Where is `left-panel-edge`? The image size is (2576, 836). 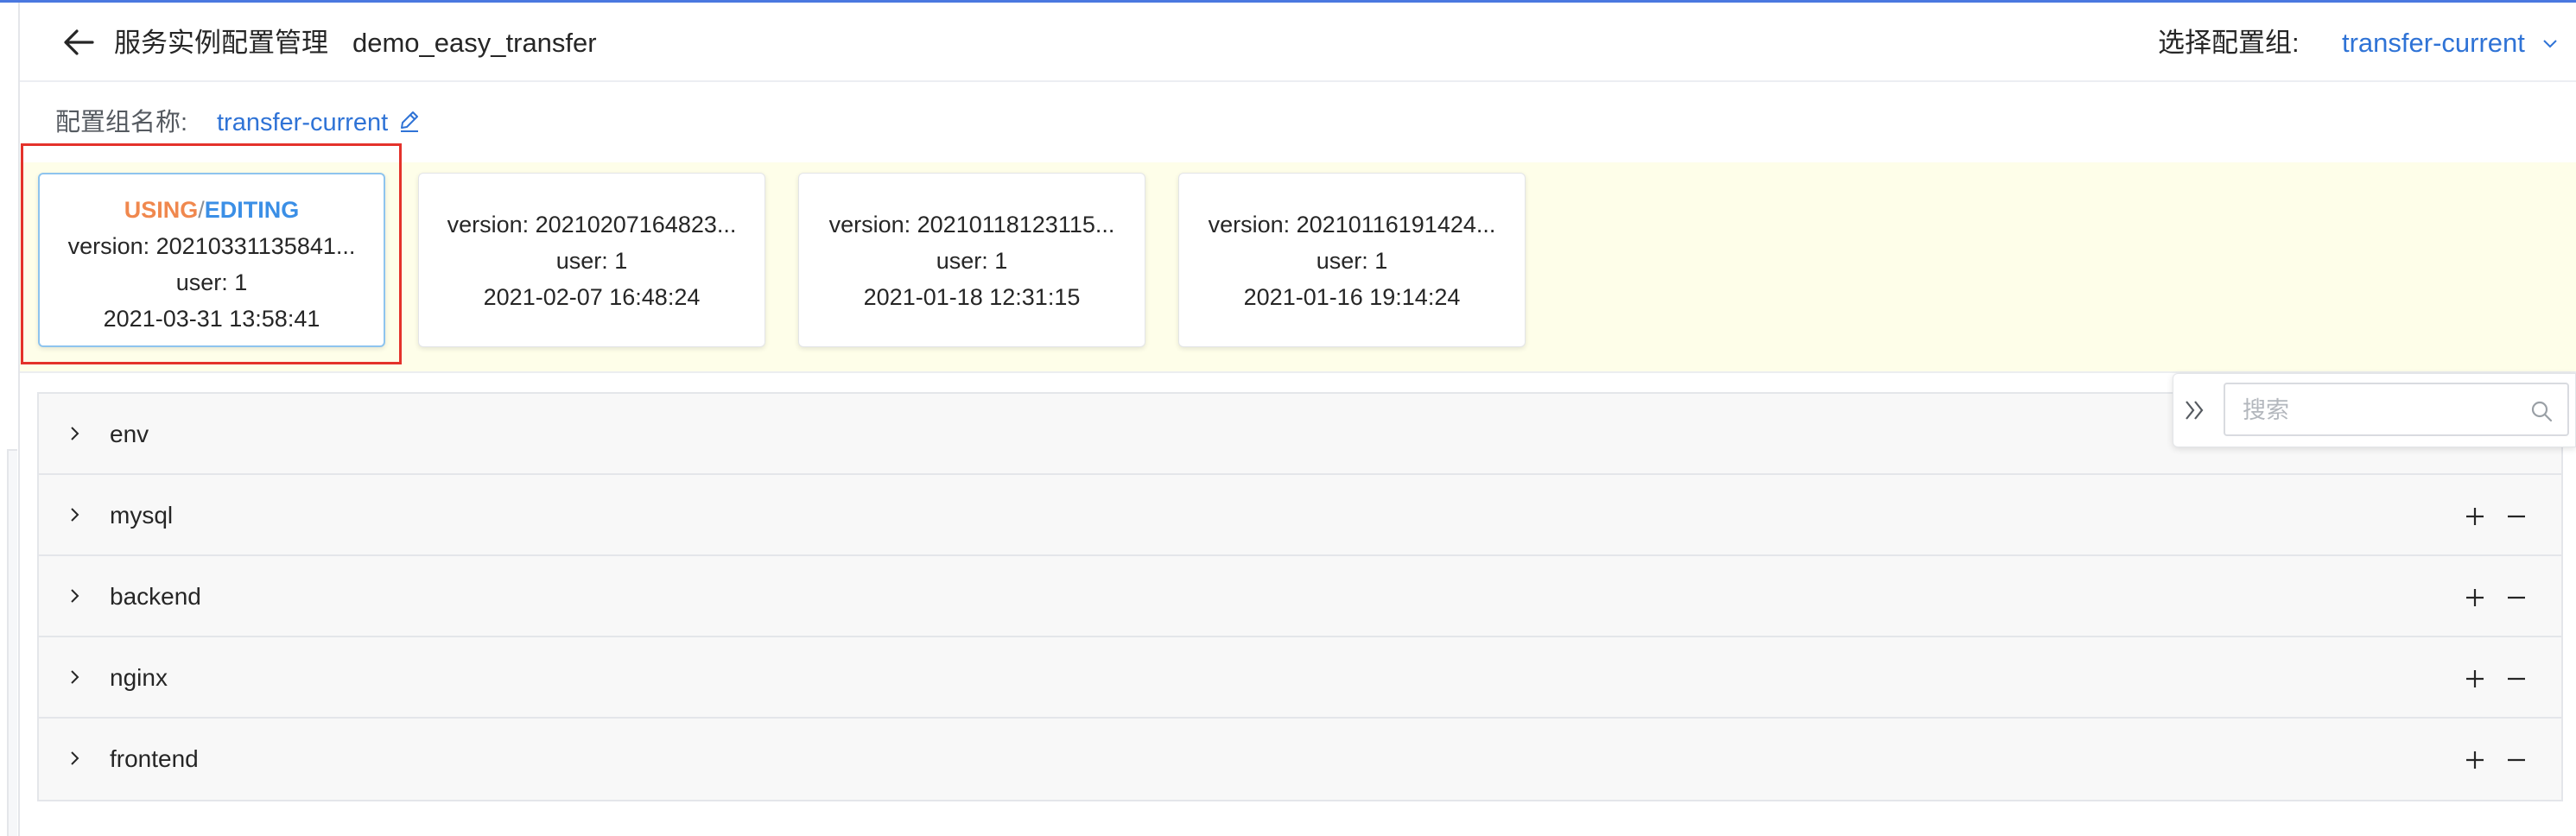
left-panel-edge is located at coordinates (12, 643).